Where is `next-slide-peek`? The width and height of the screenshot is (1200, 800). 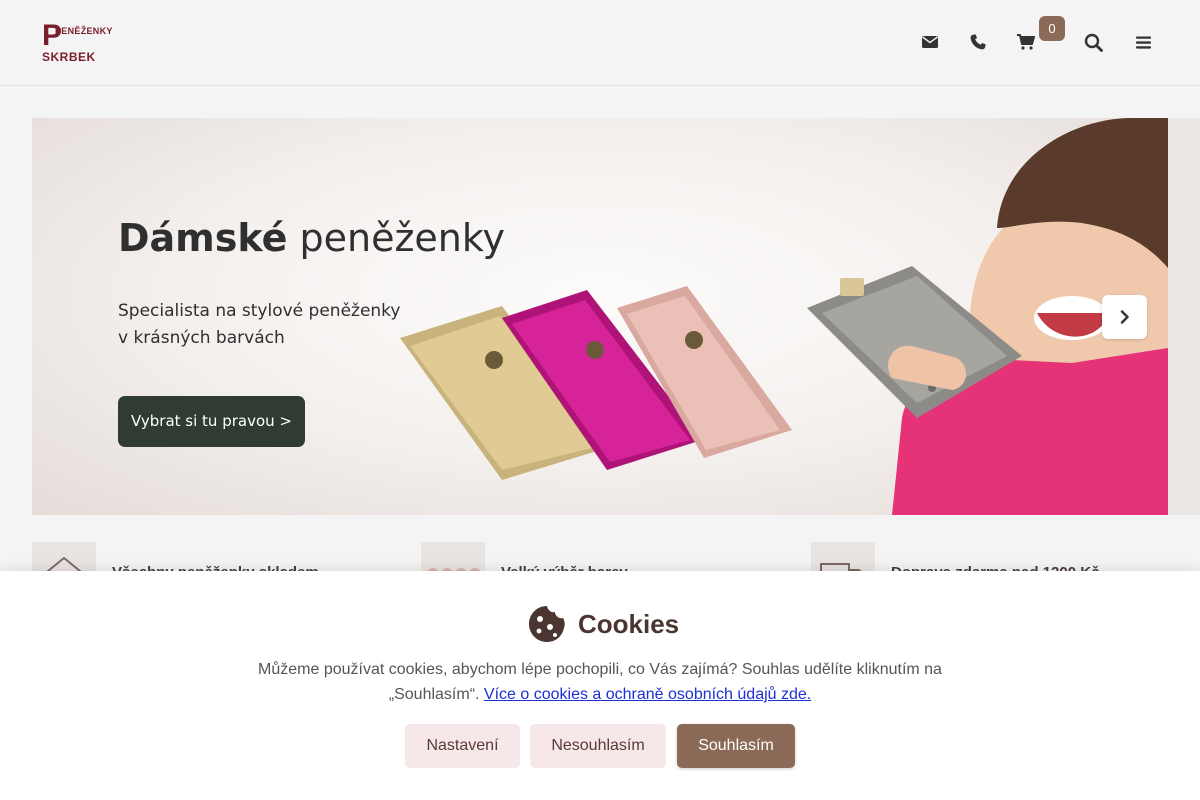
next-slide-peek is located at coordinates (1184, 316).